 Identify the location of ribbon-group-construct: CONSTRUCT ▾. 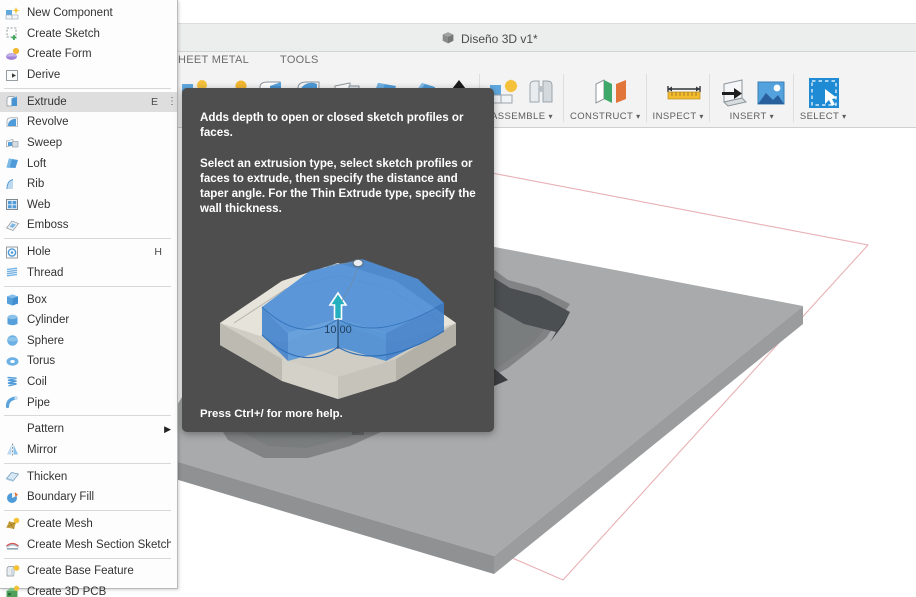
(605, 99).